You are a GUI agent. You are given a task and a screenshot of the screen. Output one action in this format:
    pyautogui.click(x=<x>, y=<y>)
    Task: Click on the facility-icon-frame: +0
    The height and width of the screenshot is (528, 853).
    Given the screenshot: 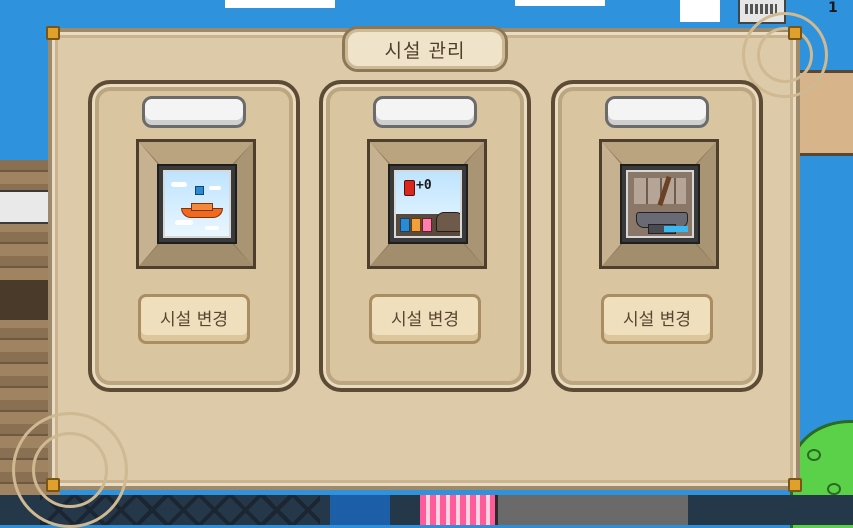 What is the action you would take?
    pyautogui.click(x=427, y=204)
    